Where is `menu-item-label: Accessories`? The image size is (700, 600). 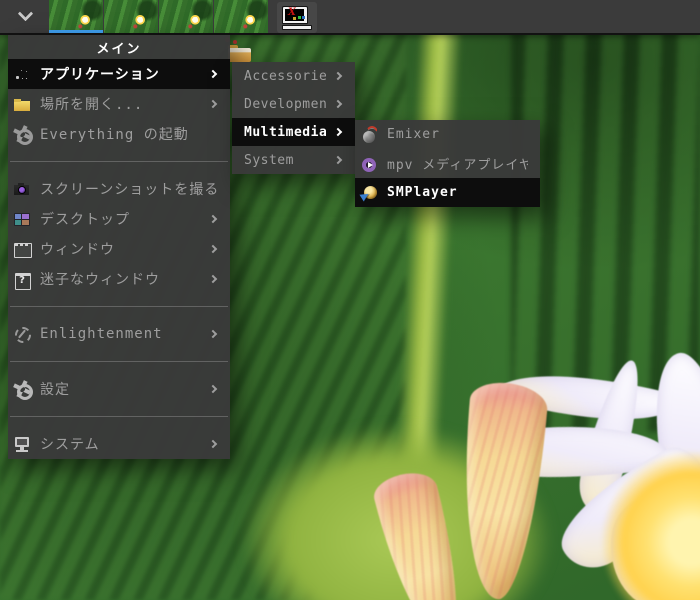
menu-item-label: Accessories is located at coordinates (285, 76).